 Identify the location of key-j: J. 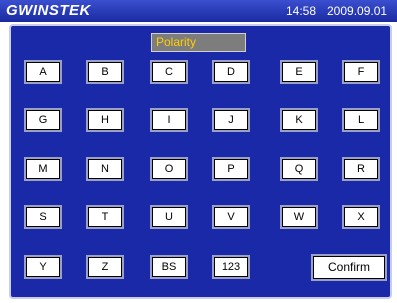
(231, 120).